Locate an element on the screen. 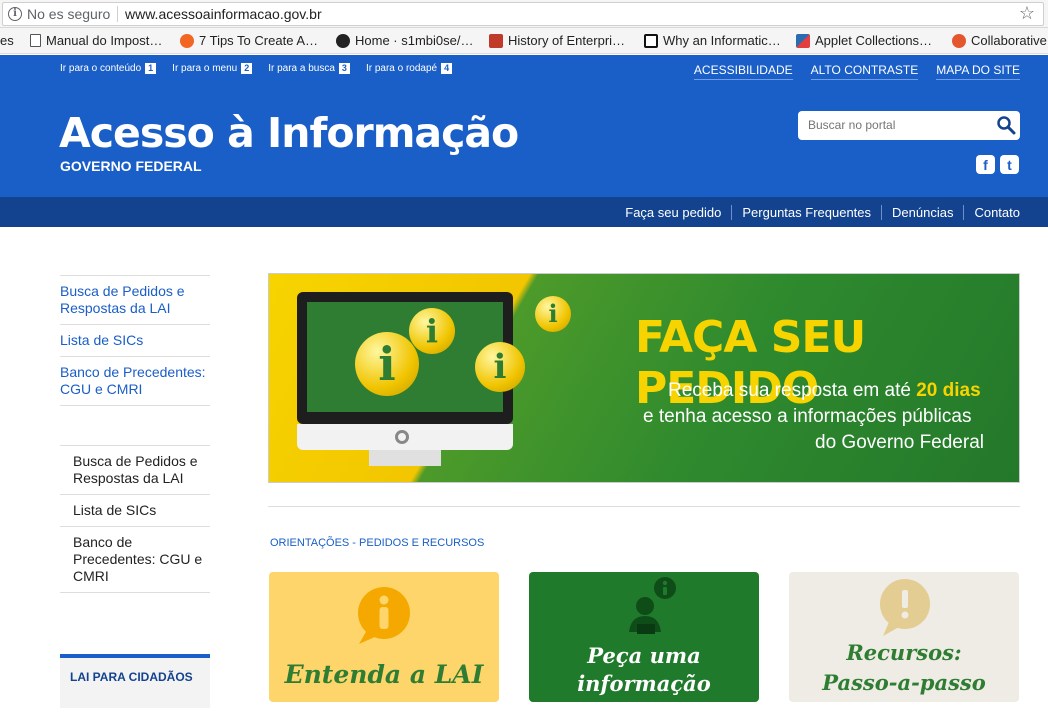 Image resolution: width=1048 pixels, height=716 pixels. info-icon: i is located at coordinates (15, 14).